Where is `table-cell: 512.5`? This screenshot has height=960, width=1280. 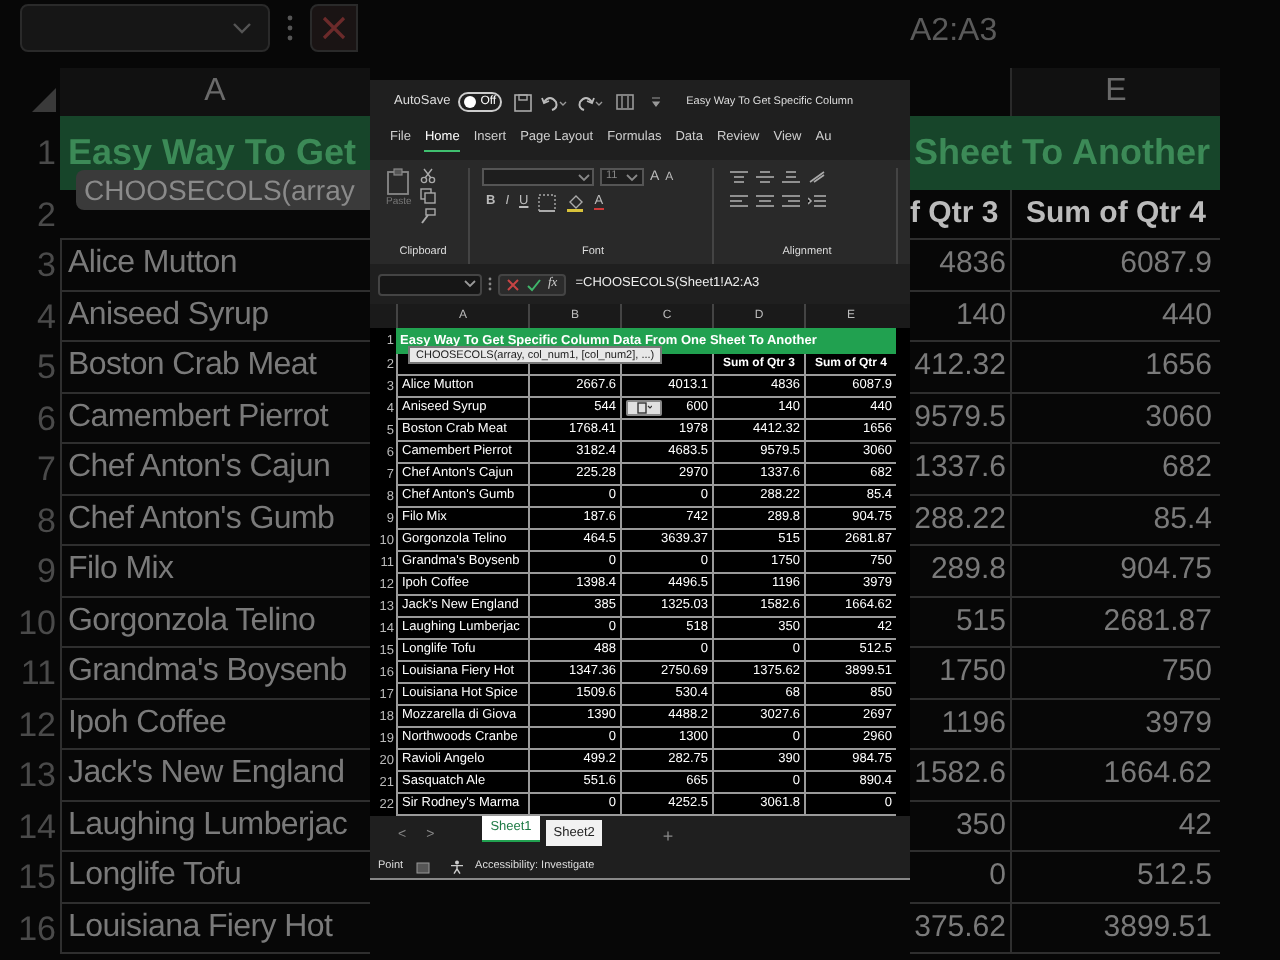
table-cell: 512.5 is located at coordinates (1115, 877).